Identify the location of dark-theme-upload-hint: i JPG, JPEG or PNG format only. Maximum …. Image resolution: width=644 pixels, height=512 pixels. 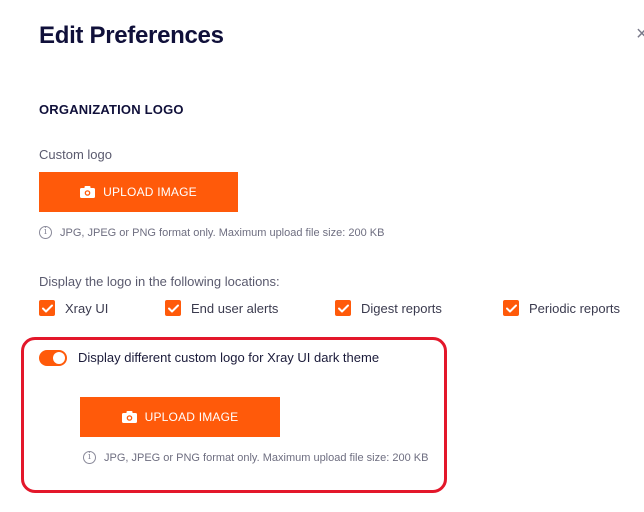
(255, 457).